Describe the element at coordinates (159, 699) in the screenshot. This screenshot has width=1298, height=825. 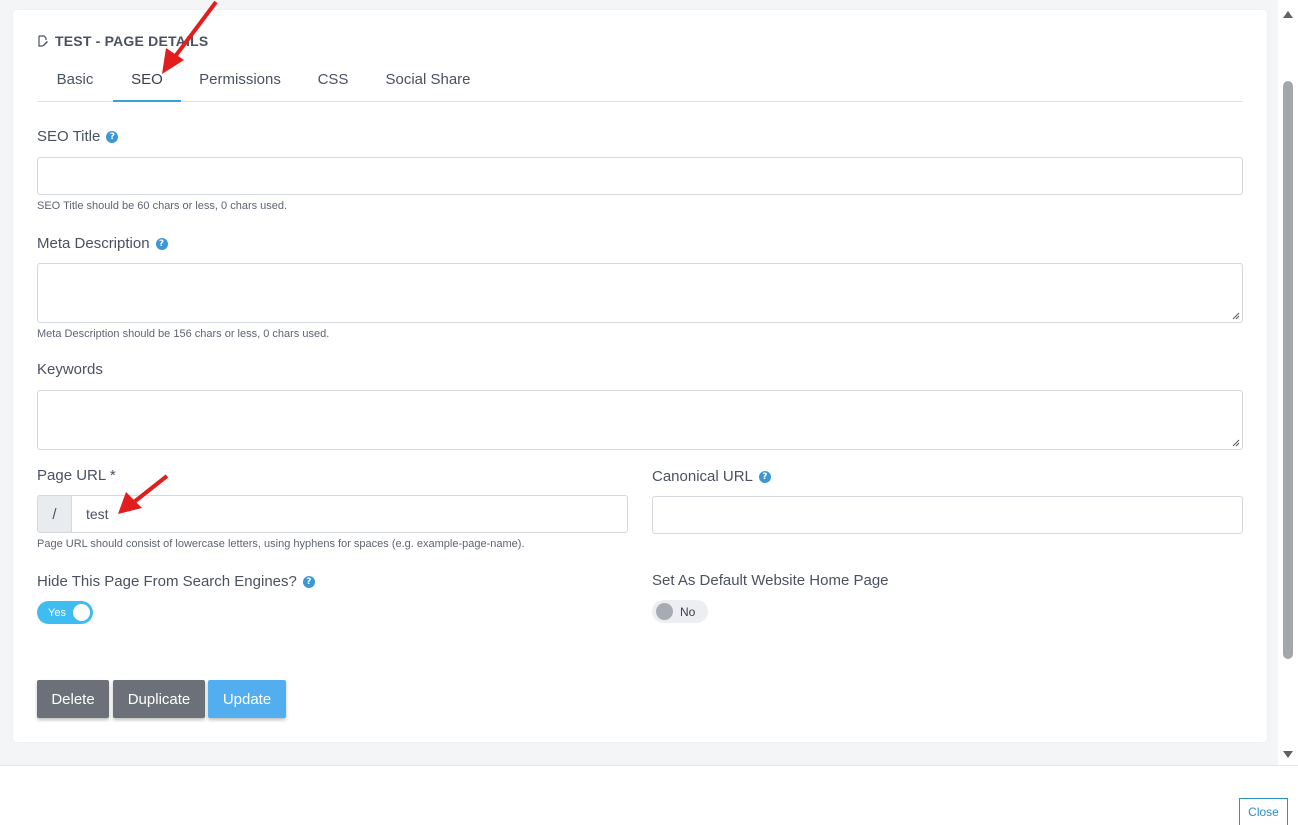
I see `duplicate-button: Duplicate` at that location.